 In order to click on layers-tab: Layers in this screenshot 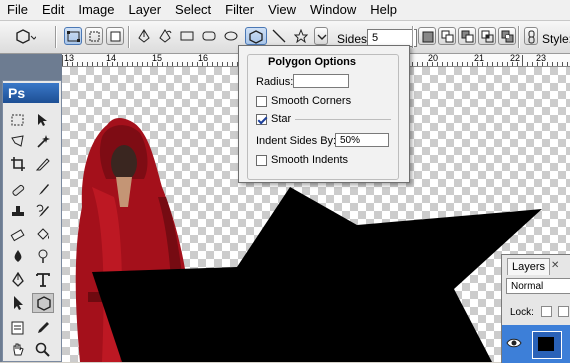, I will do `click(529, 266)`.